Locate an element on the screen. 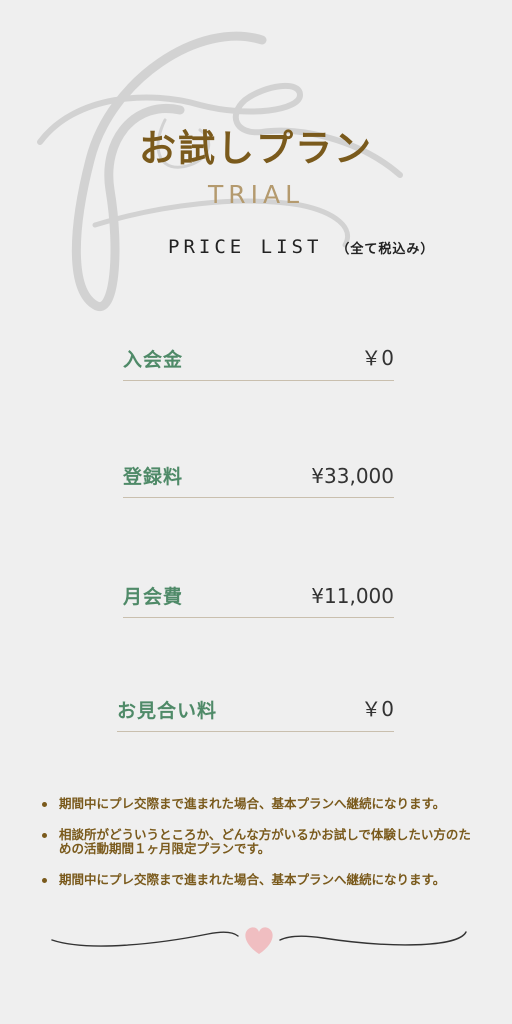 The width and height of the screenshot is (512, 1024). divider-right-swash is located at coordinates (373, 938).